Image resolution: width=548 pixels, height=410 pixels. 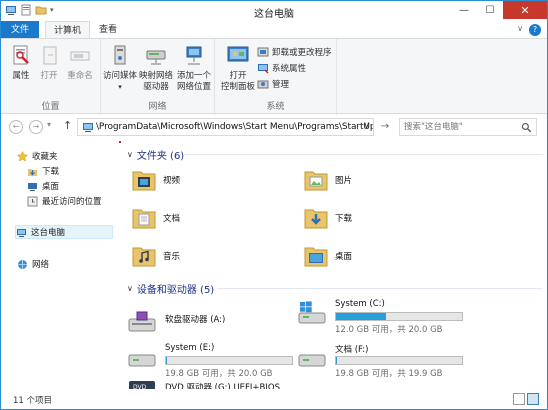 I want to click on folder-downloads-label: 下载, so click(x=344, y=219).